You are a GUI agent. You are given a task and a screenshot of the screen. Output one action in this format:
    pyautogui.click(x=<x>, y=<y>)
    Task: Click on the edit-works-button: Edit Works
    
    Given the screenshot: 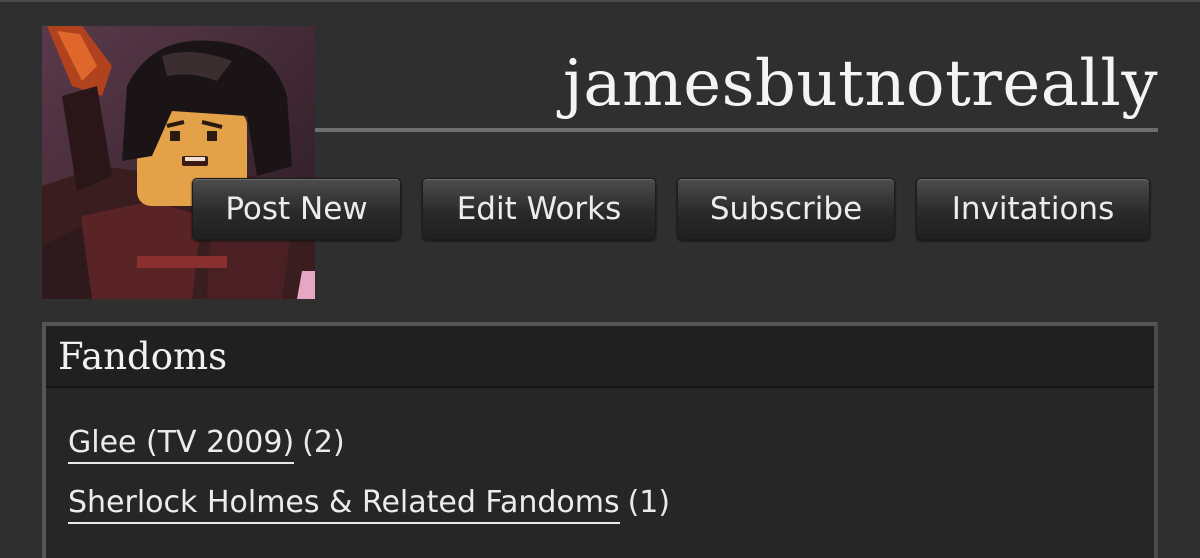 What is the action you would take?
    pyautogui.click(x=539, y=209)
    